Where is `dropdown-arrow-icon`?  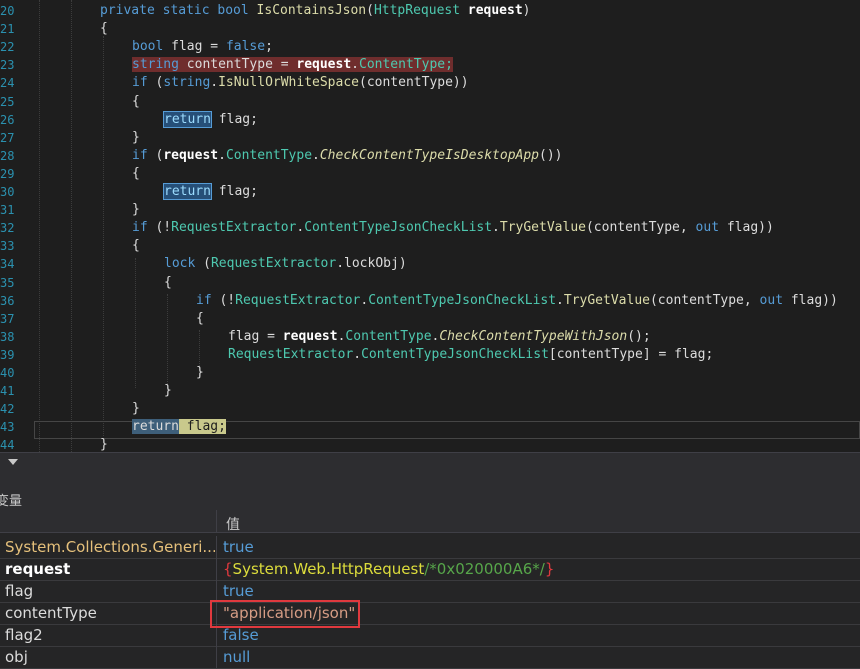 dropdown-arrow-icon is located at coordinates (13, 462).